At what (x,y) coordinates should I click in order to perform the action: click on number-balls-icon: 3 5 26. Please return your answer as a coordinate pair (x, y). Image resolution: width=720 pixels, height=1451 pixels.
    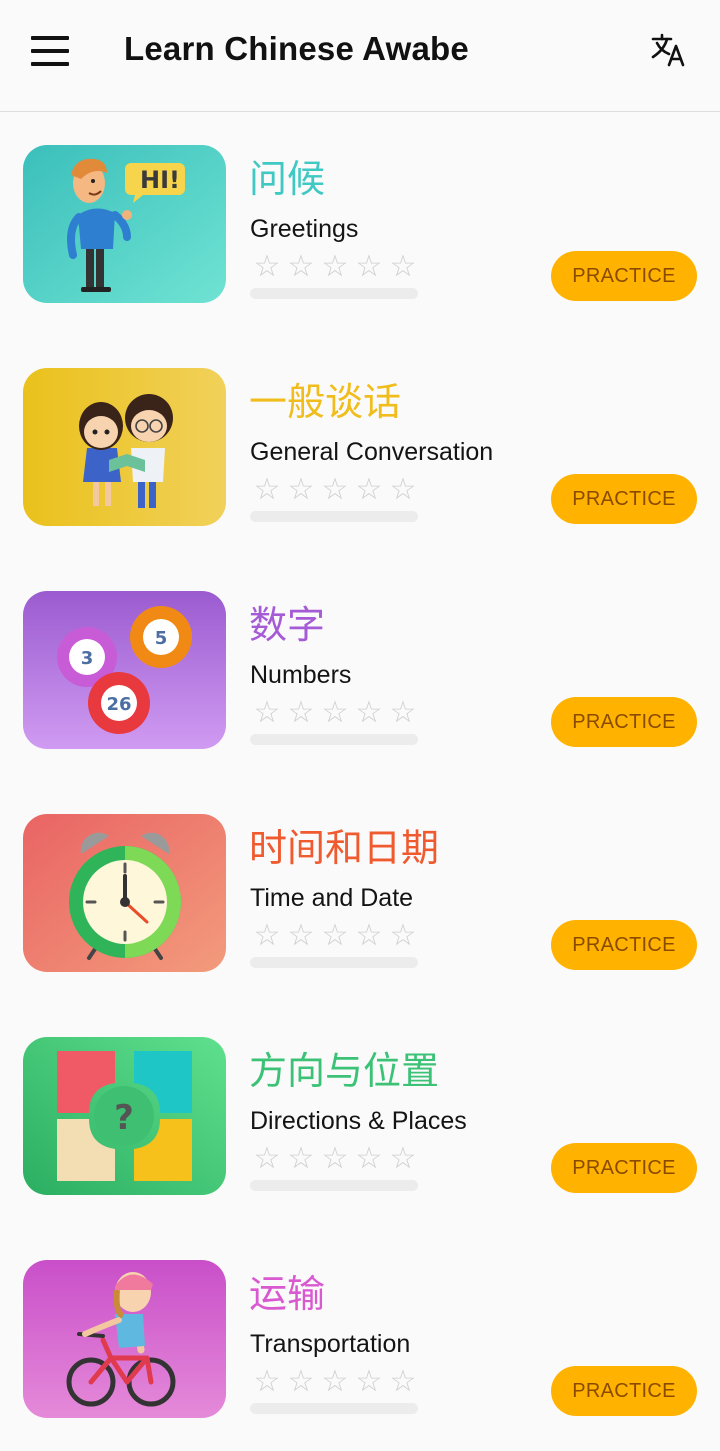
    Looking at the image, I should click on (124, 670).